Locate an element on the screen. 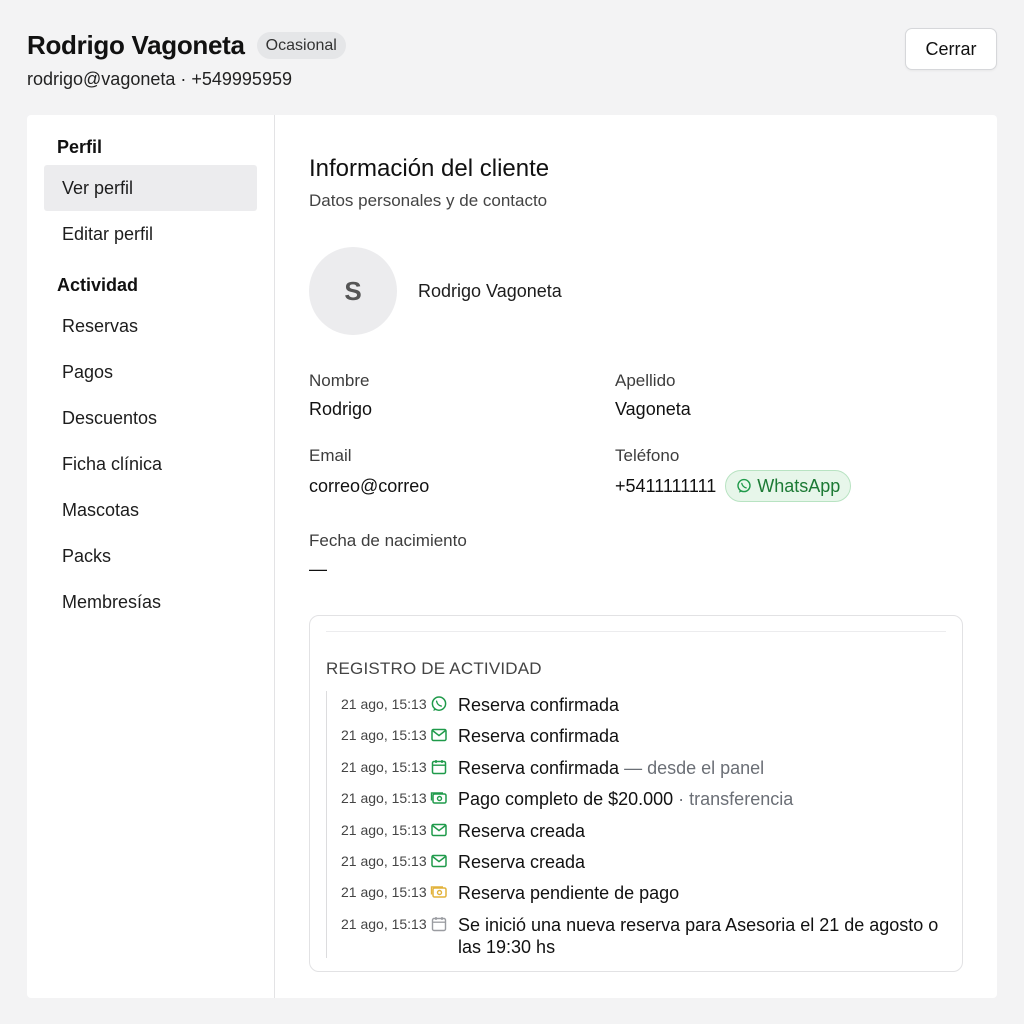 Image resolution: width=1024 pixels, height=1024 pixels. field-value: correo@correo is located at coordinates (369, 486).